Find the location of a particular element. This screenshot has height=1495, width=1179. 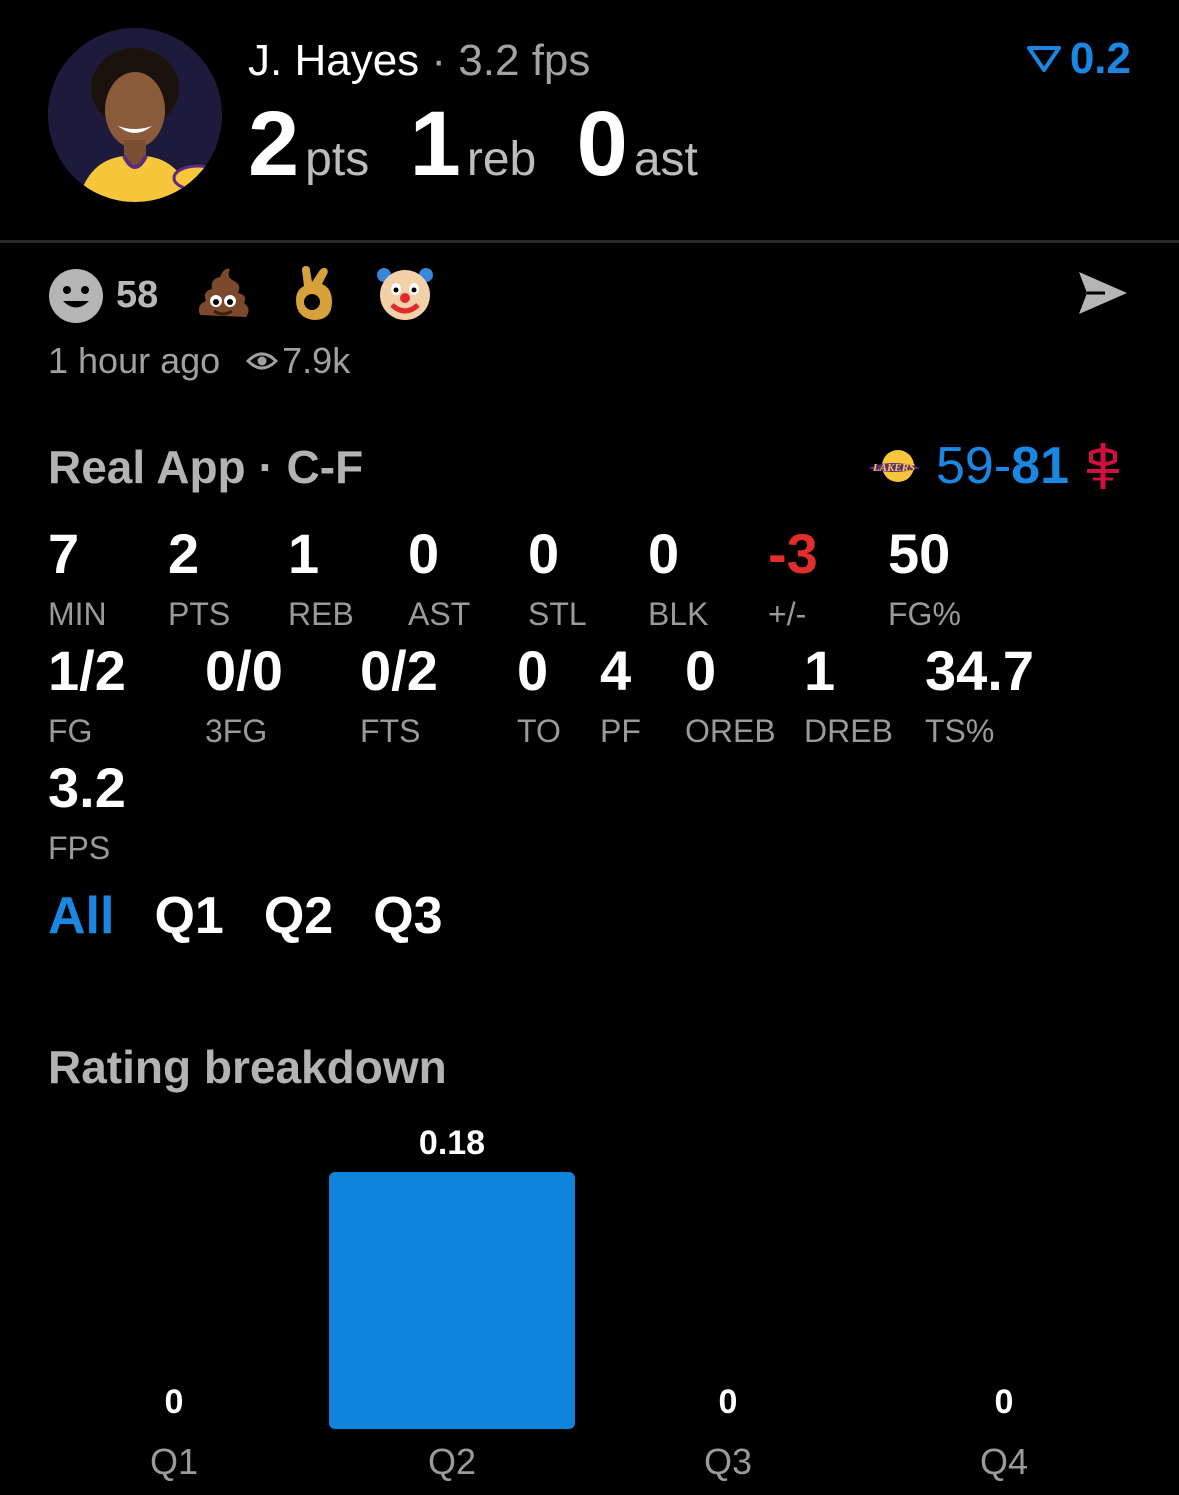

tab-q1: Q1 is located at coordinates (188, 916).